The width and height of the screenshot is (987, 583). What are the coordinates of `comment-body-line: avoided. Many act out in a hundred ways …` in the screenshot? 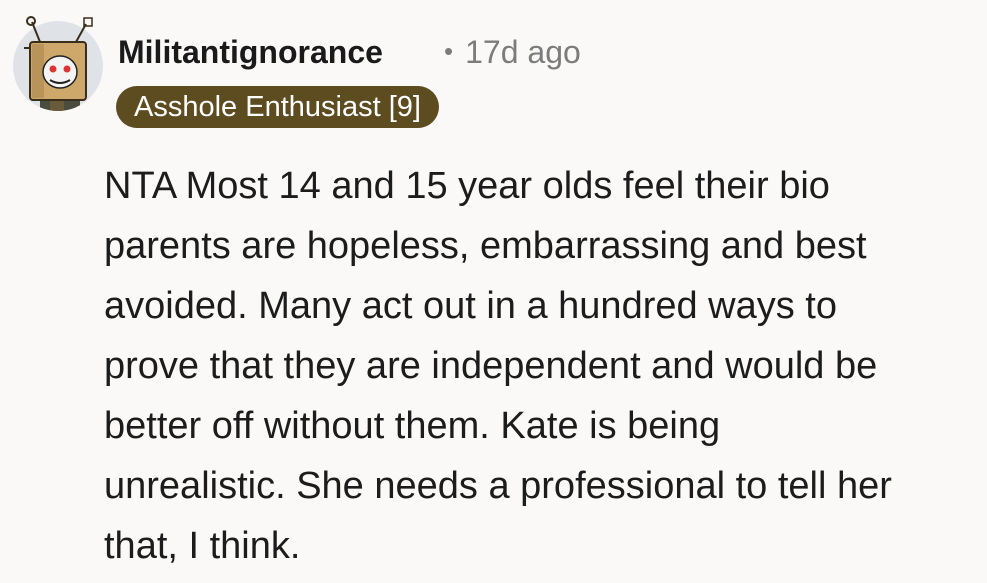 It's located at (471, 306).